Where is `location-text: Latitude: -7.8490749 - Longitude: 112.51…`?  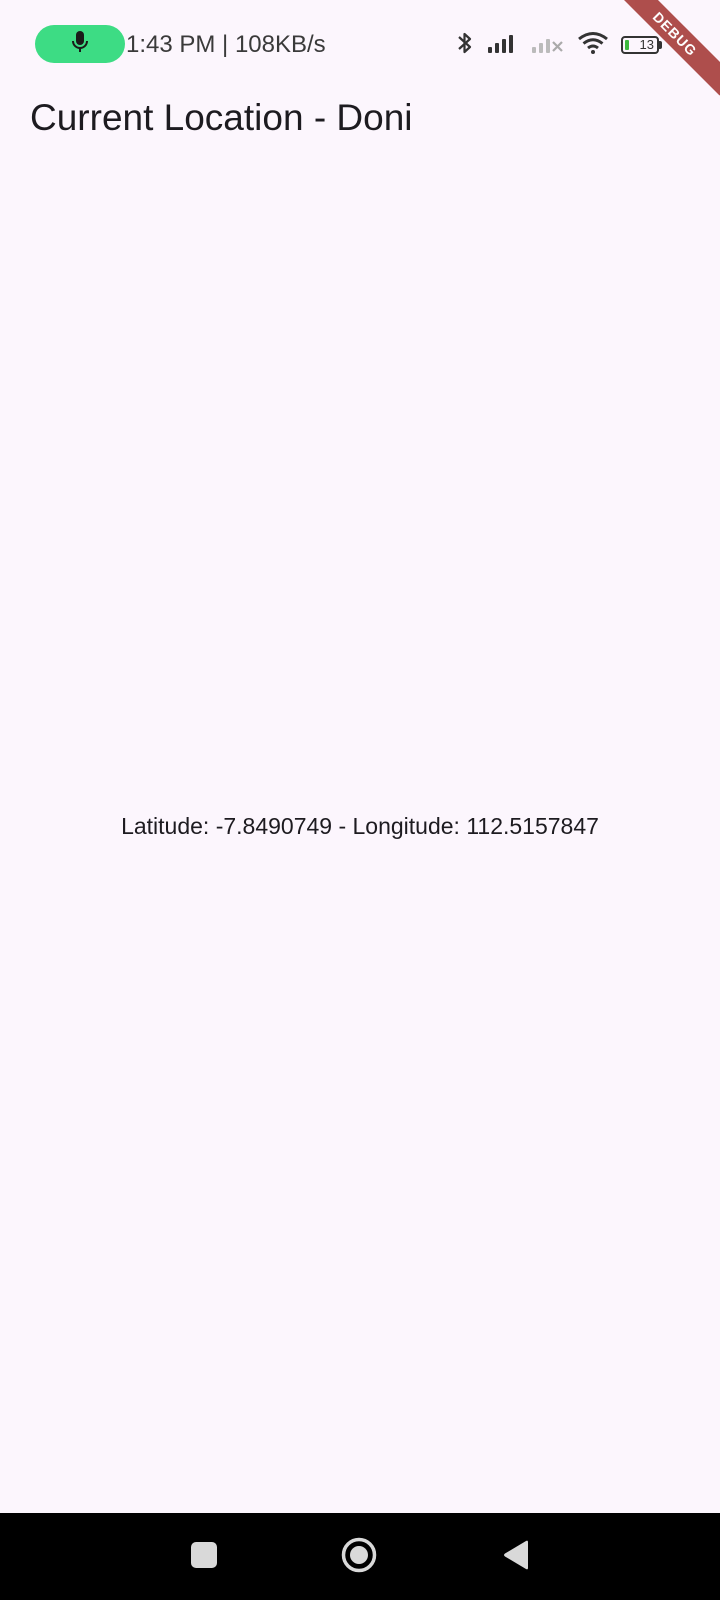
location-text: Latitude: -7.8490749 - Longitude: 112.51… is located at coordinates (360, 826).